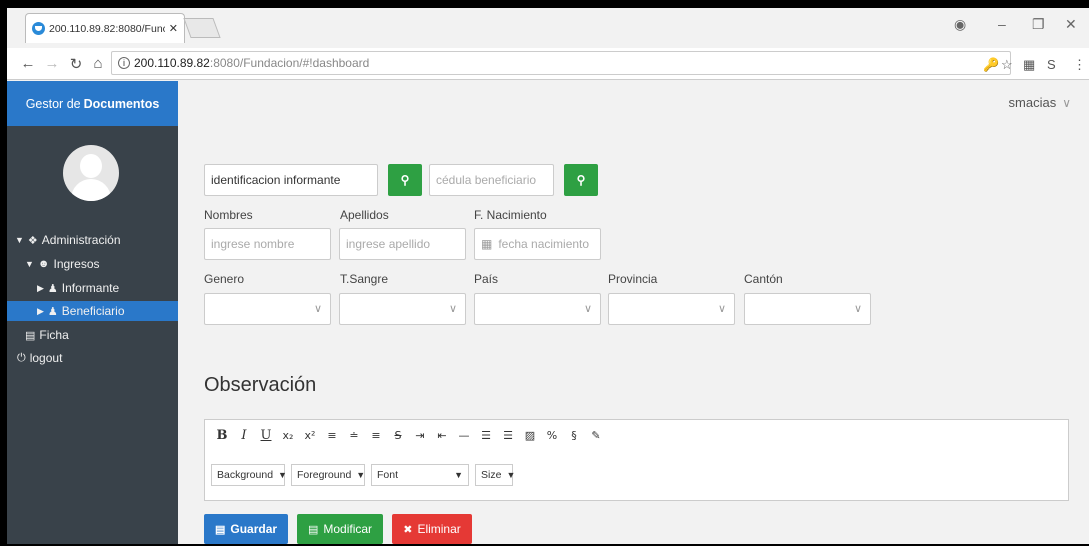  What do you see at coordinates (202, 28) in the screenshot?
I see `new-tab-button` at bounding box center [202, 28].